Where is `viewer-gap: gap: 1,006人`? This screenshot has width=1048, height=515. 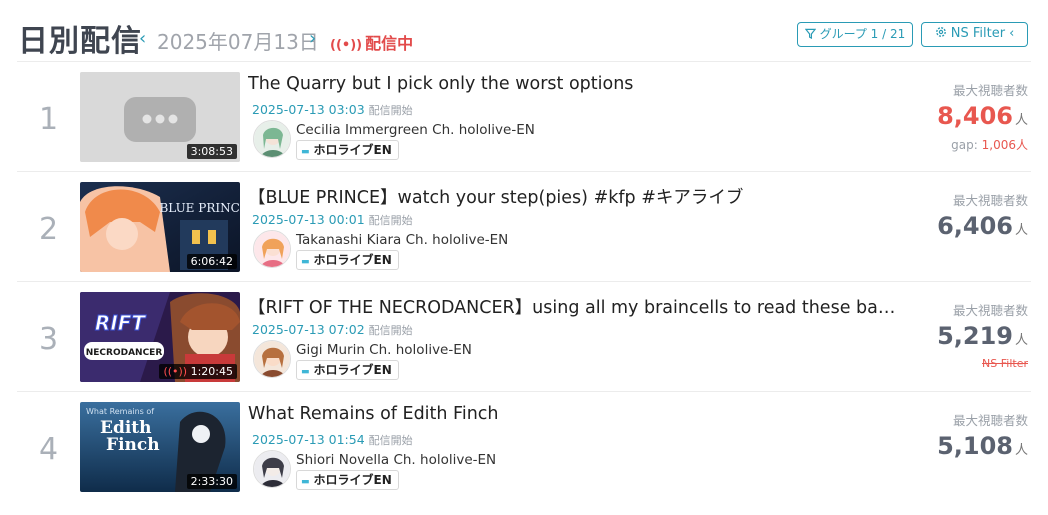
viewer-gap: gap: 1,006人 is located at coordinates (963, 144).